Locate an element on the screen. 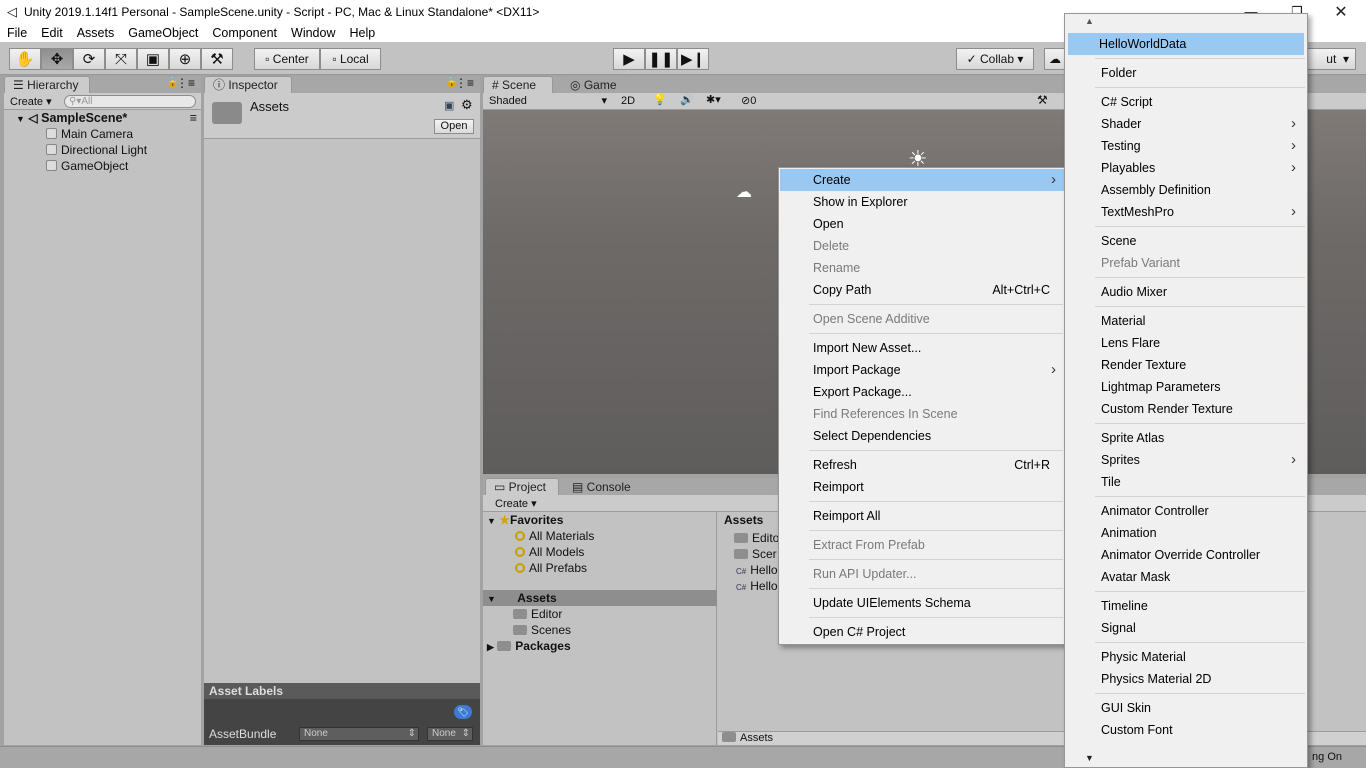 Image resolution: width=1366 pixels, height=768 pixels. tab-game: ◎ Game is located at coordinates (596, 84).